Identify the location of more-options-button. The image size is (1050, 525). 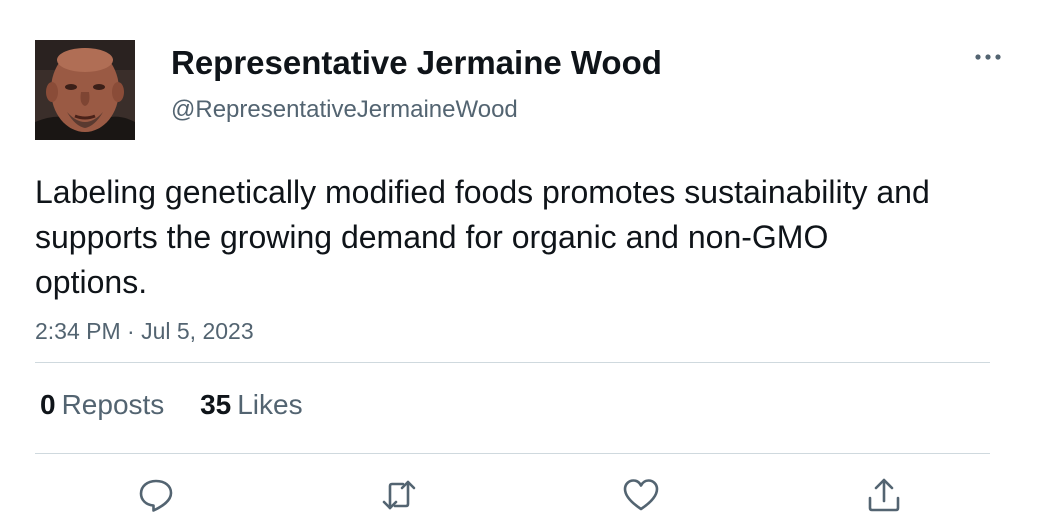
(988, 57).